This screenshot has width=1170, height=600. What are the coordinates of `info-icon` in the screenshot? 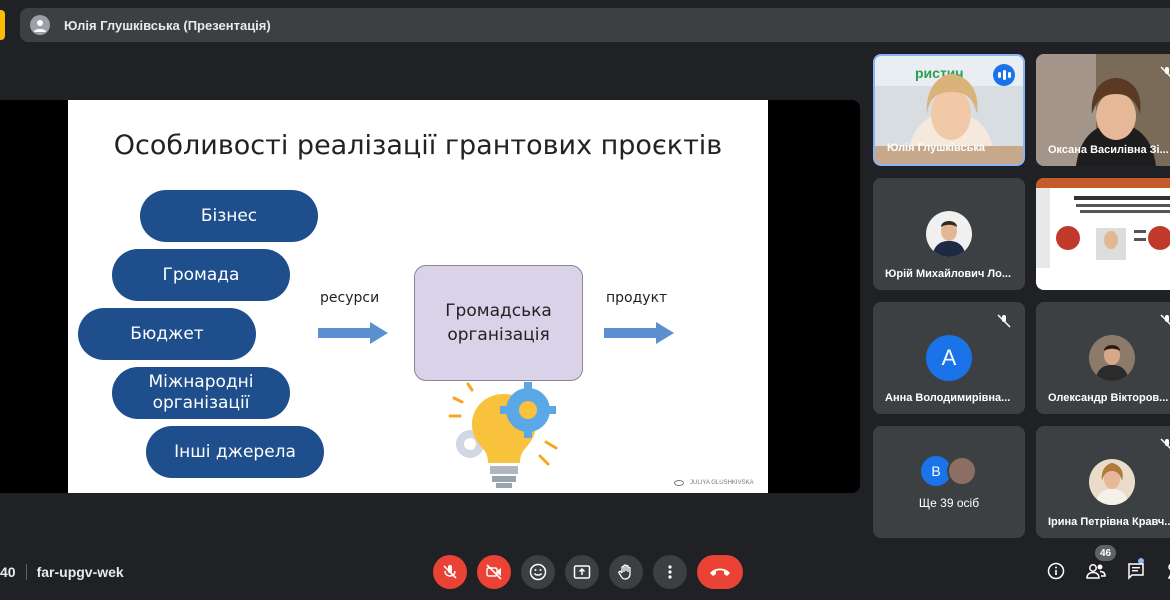 It's located at (1056, 571).